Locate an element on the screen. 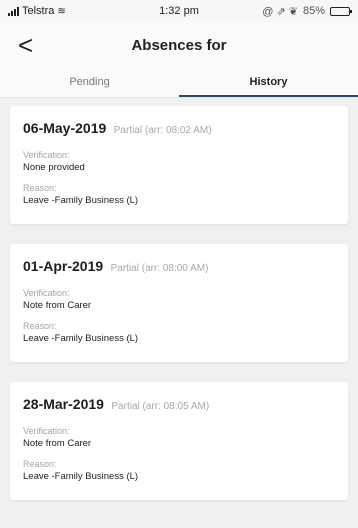  tab-pending: Pending is located at coordinates (89, 82).